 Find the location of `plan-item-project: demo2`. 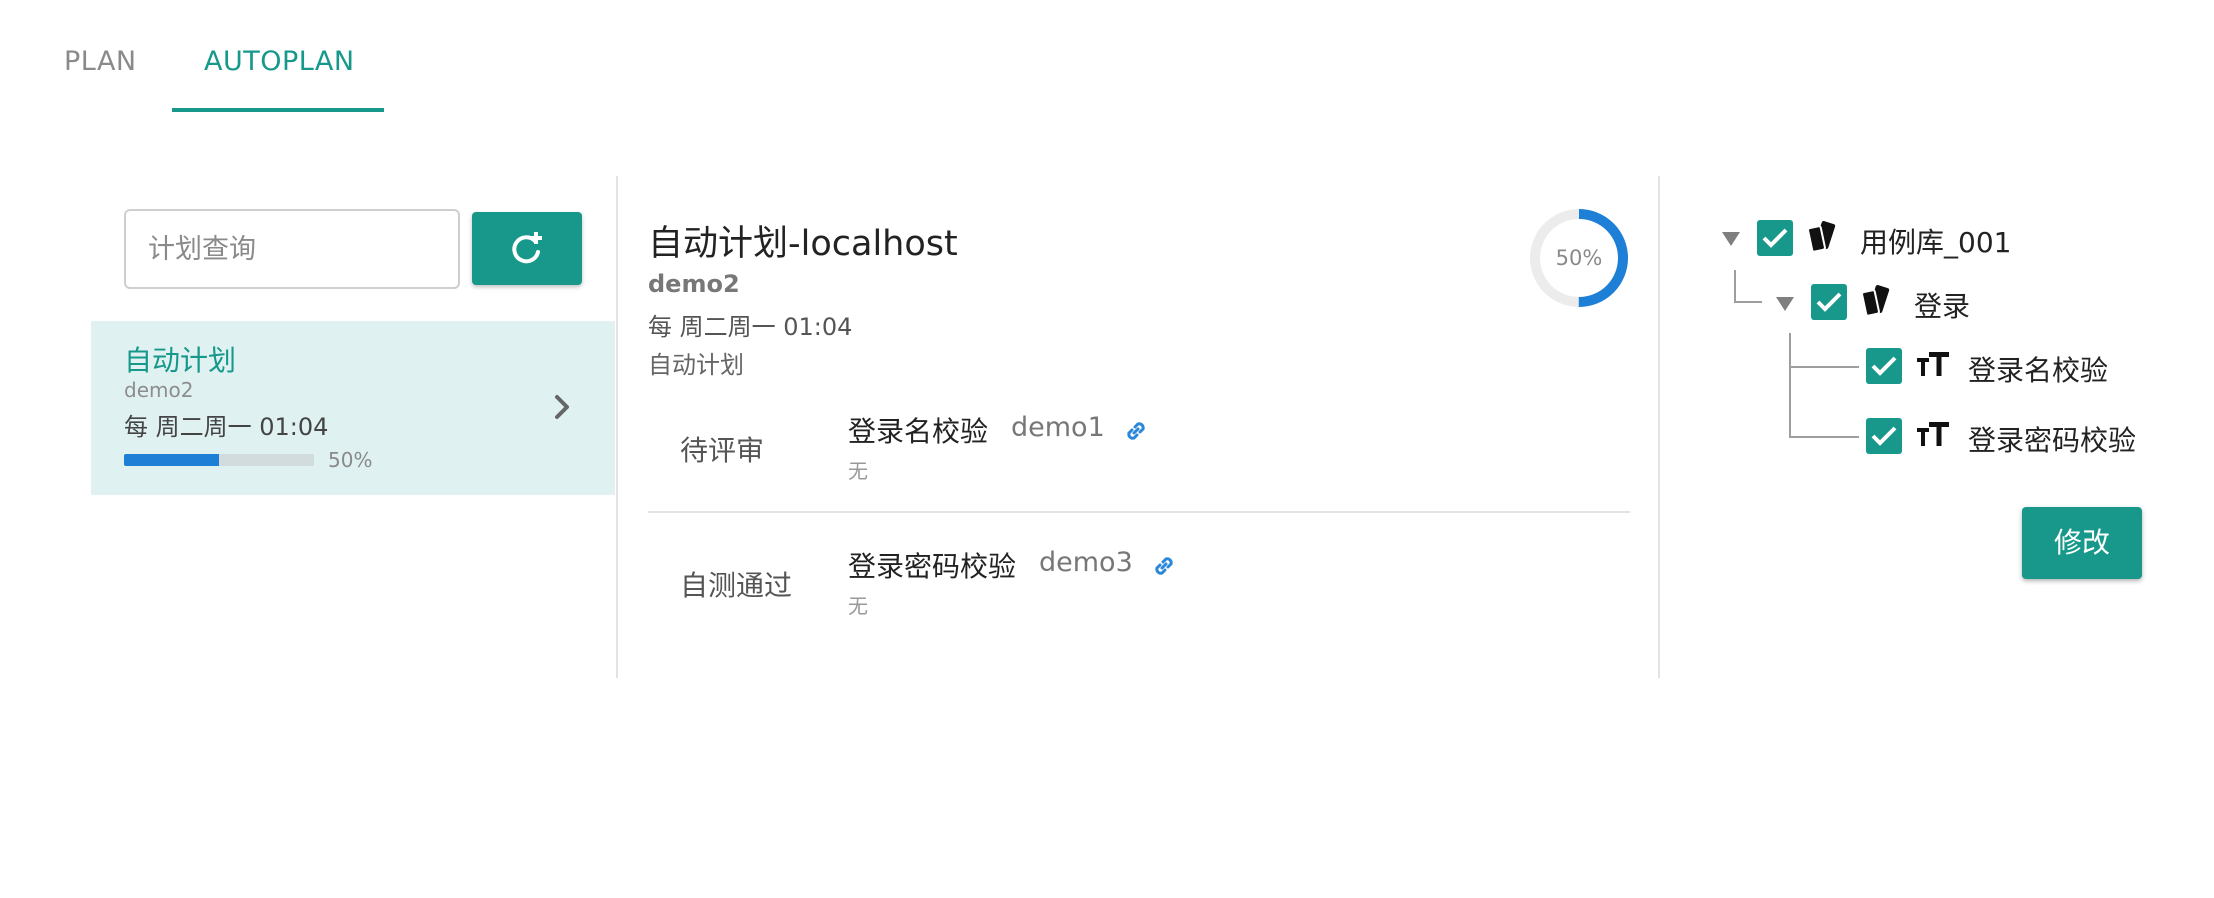

plan-item-project: demo2 is located at coordinates (159, 390).